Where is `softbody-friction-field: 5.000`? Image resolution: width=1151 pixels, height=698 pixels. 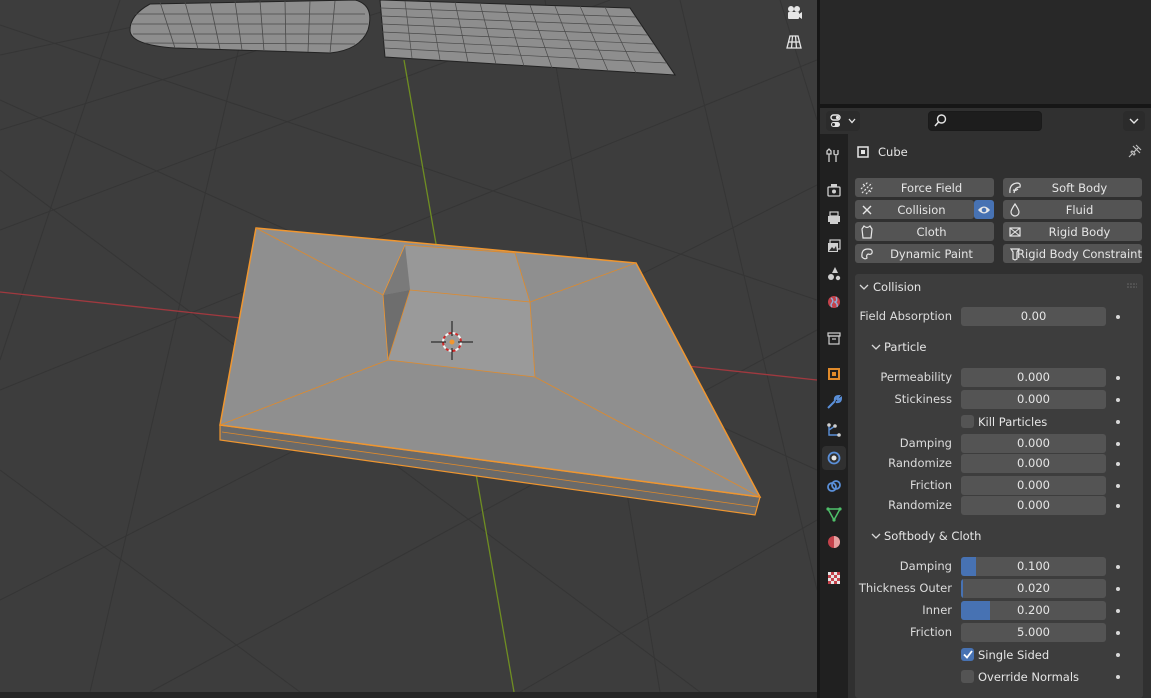 softbody-friction-field: 5.000 is located at coordinates (1033, 632).